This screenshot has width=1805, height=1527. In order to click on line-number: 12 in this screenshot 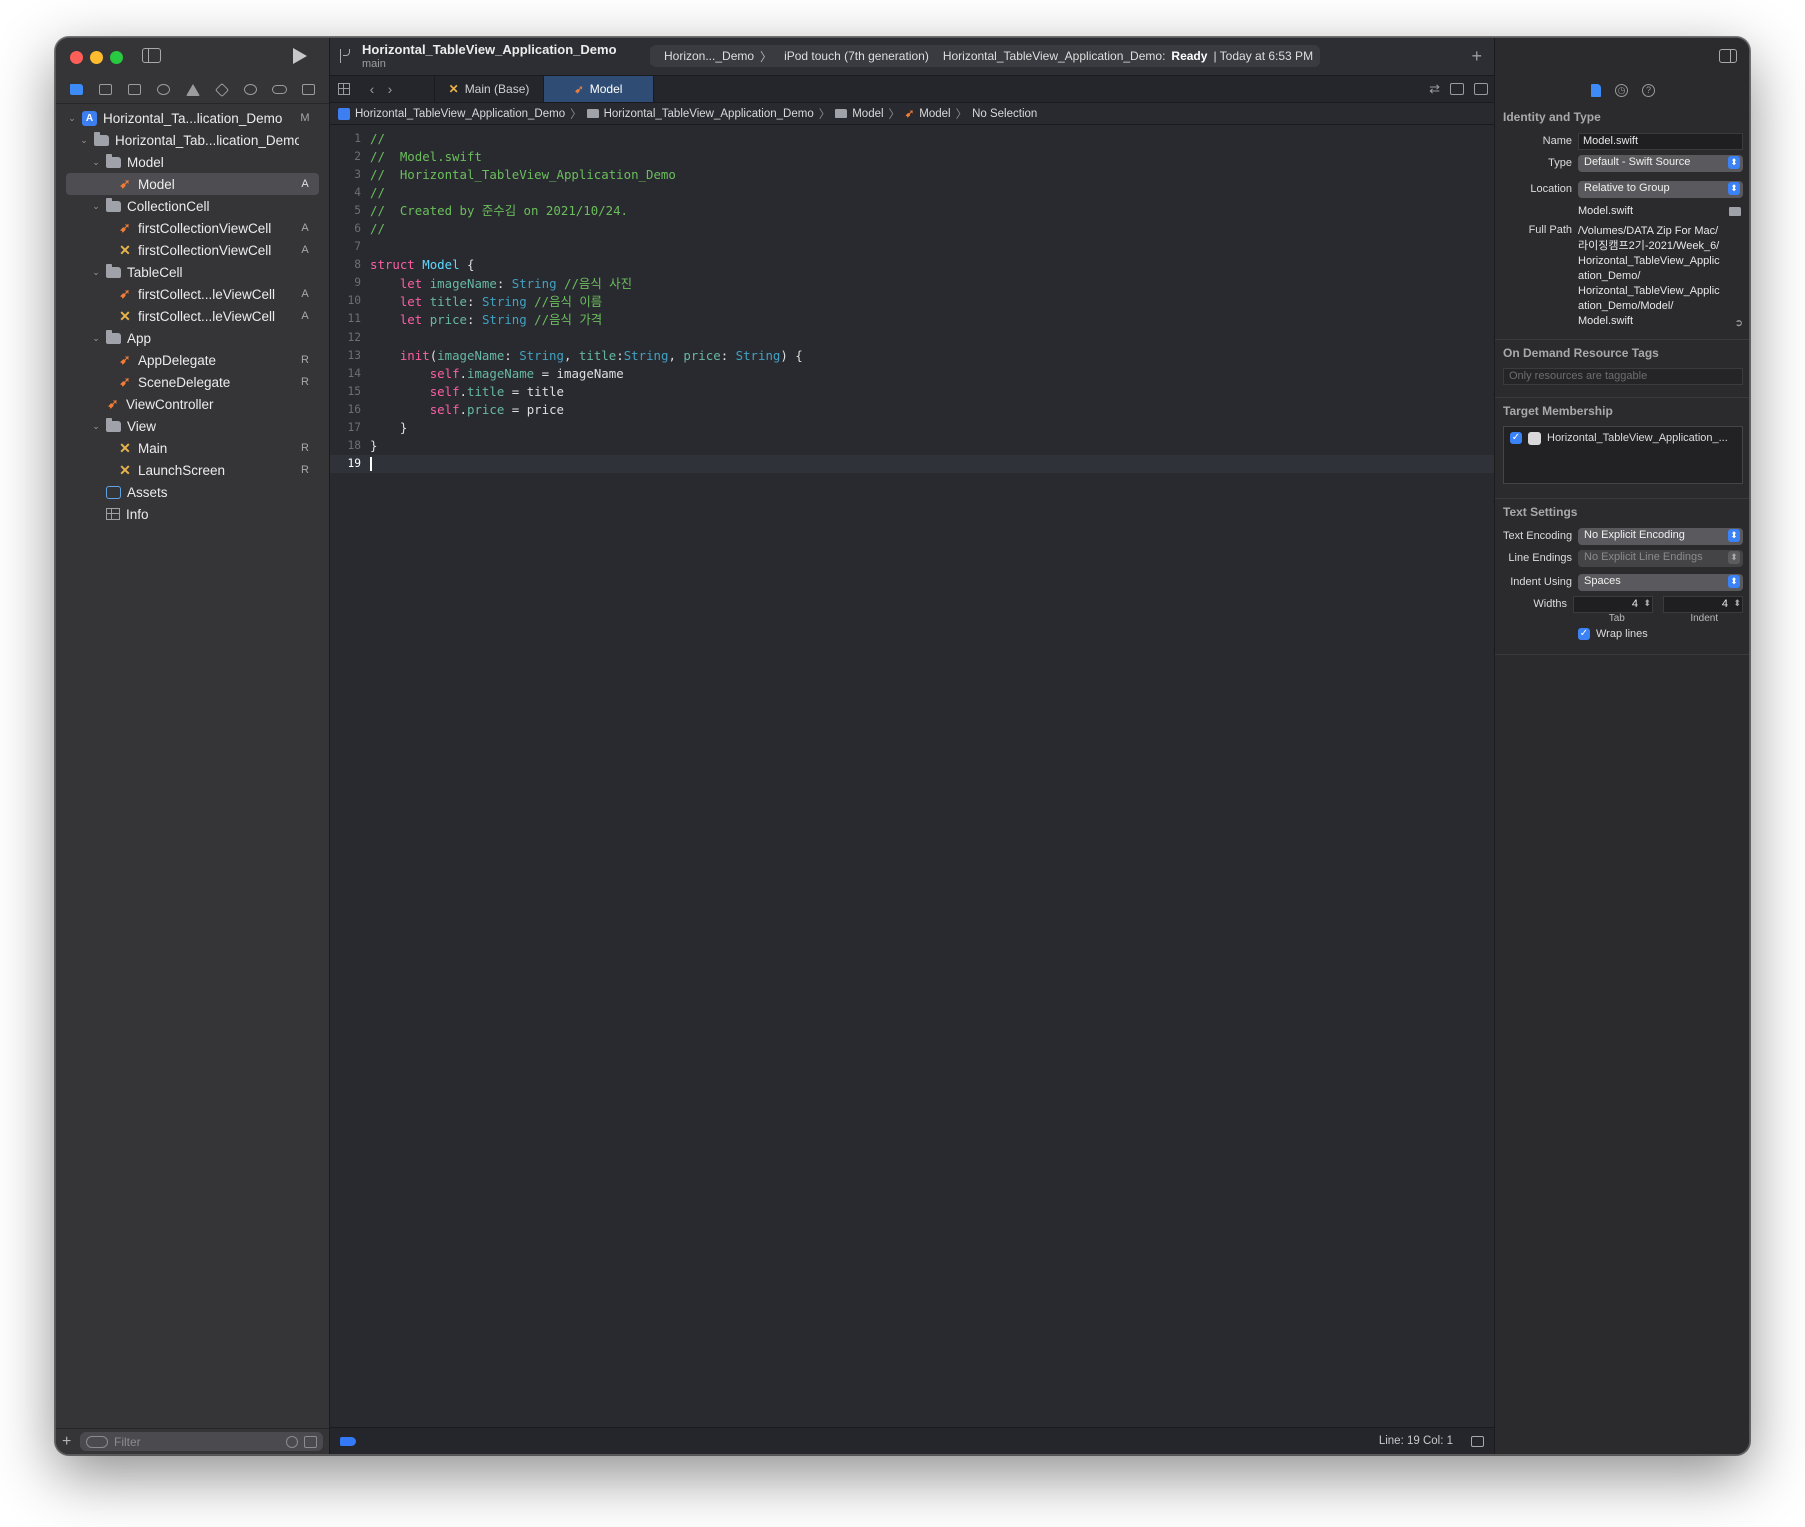, I will do `click(350, 337)`.